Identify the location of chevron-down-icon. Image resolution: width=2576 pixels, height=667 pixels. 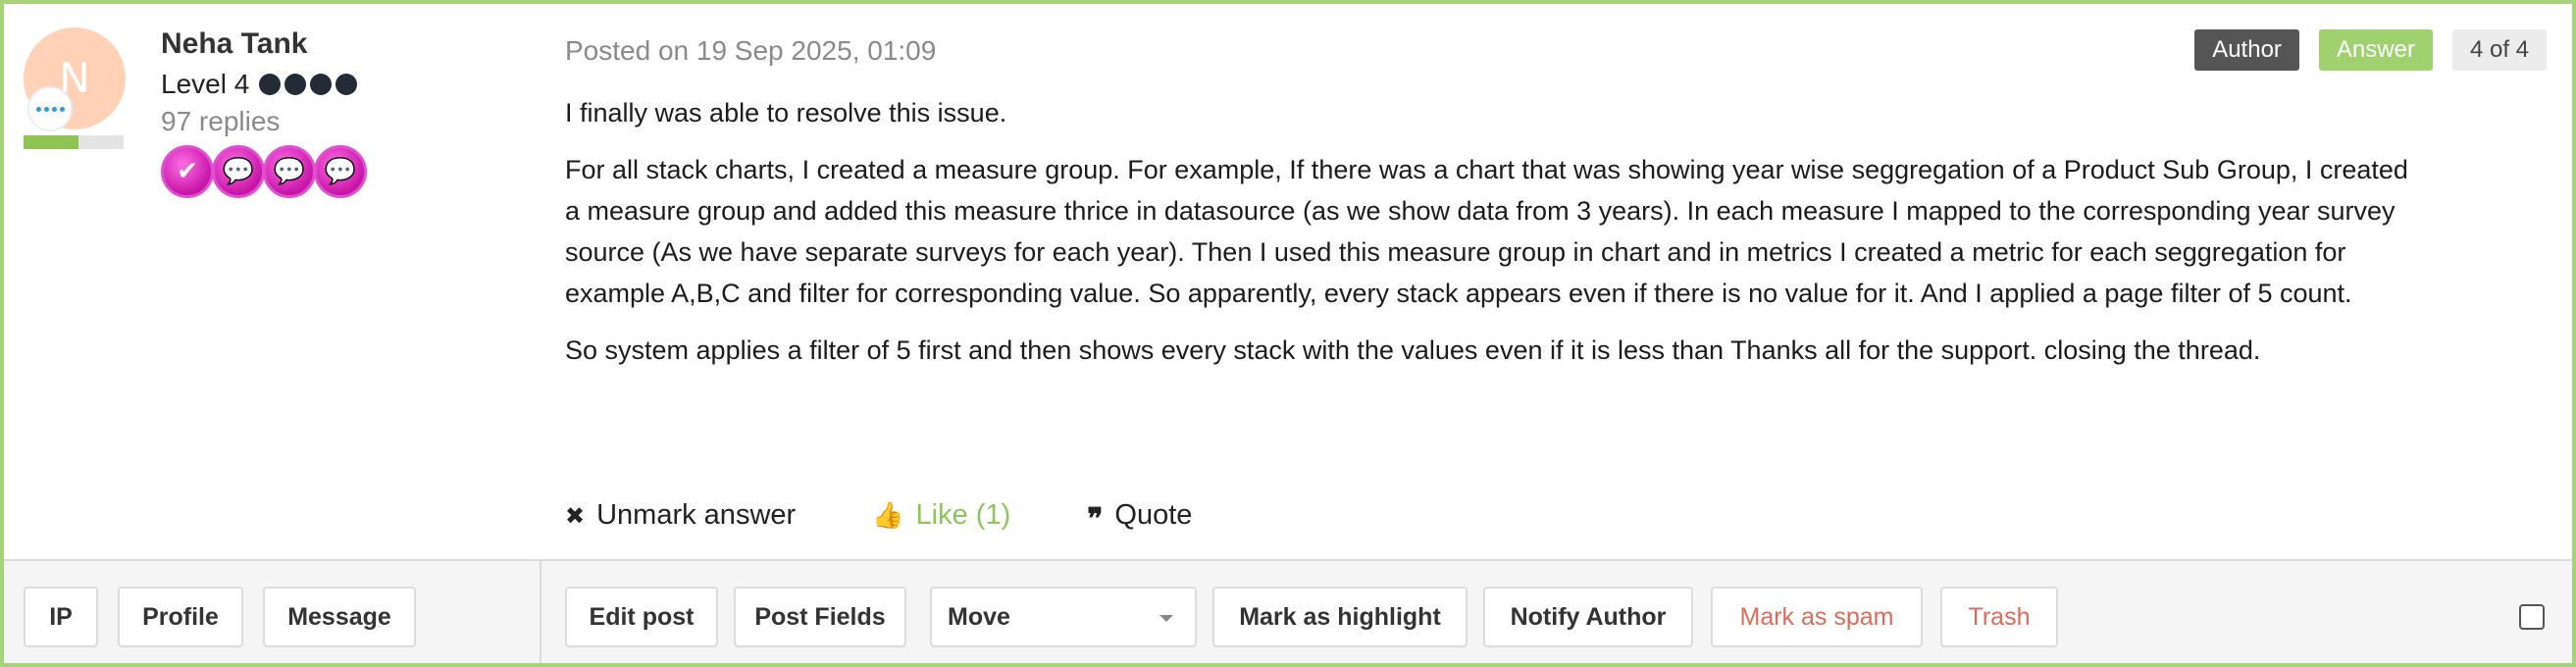
(1166, 618).